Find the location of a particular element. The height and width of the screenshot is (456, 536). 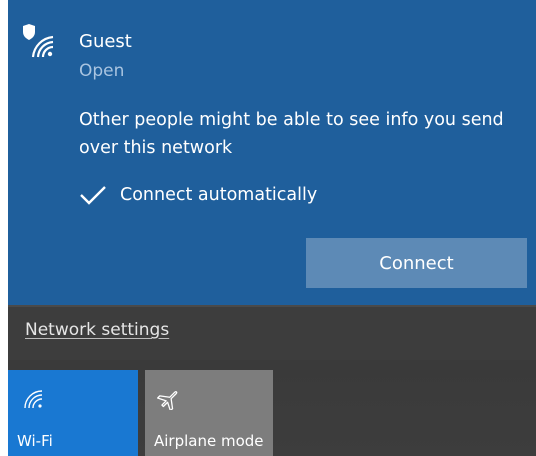

connect-automatically-label: Connect automatically is located at coordinates (219, 195).